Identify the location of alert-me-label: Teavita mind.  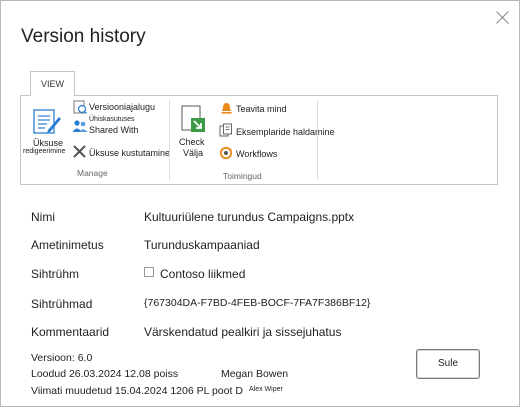
(261, 109).